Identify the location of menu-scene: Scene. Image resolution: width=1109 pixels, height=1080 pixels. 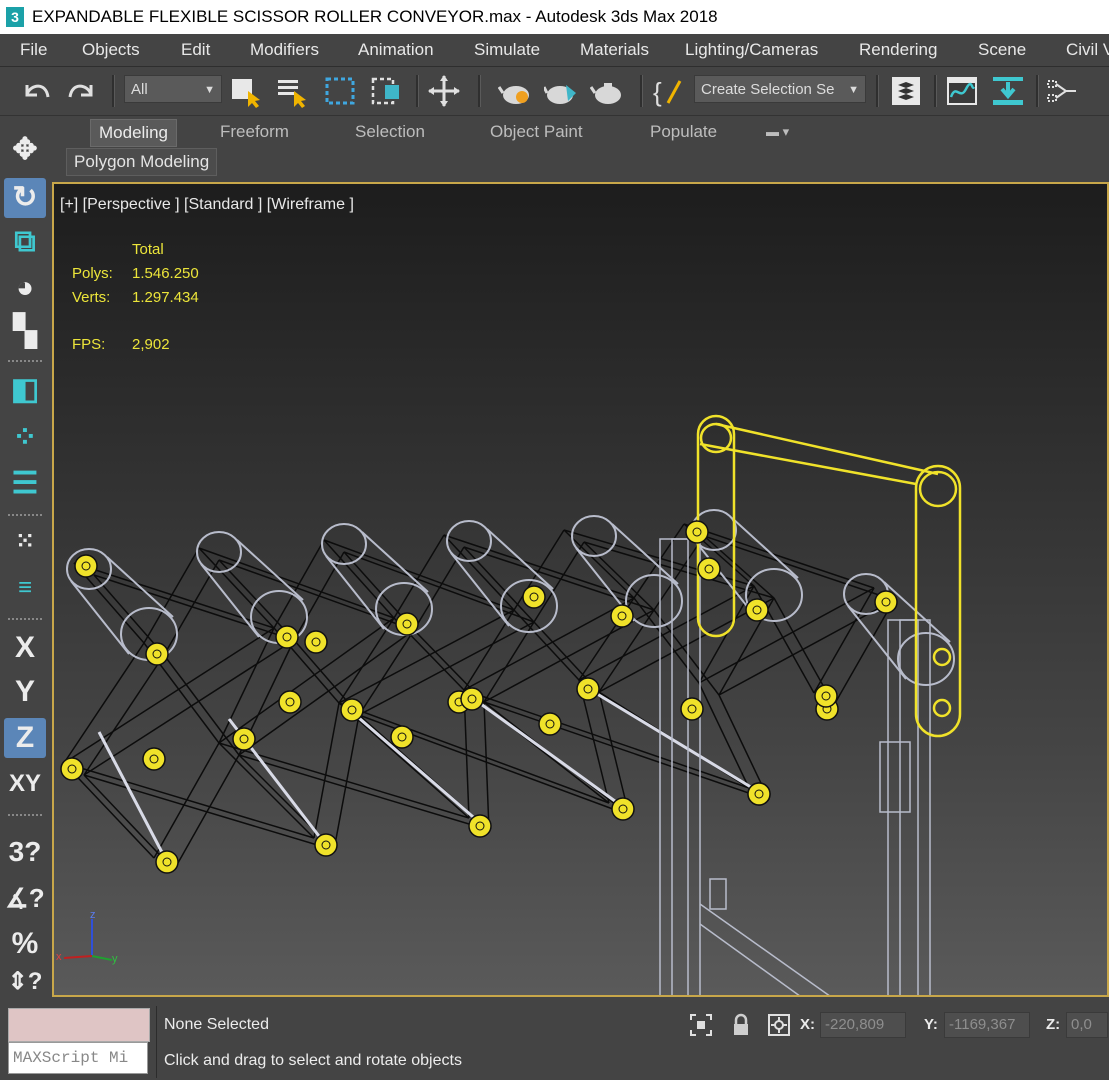
(1002, 50).